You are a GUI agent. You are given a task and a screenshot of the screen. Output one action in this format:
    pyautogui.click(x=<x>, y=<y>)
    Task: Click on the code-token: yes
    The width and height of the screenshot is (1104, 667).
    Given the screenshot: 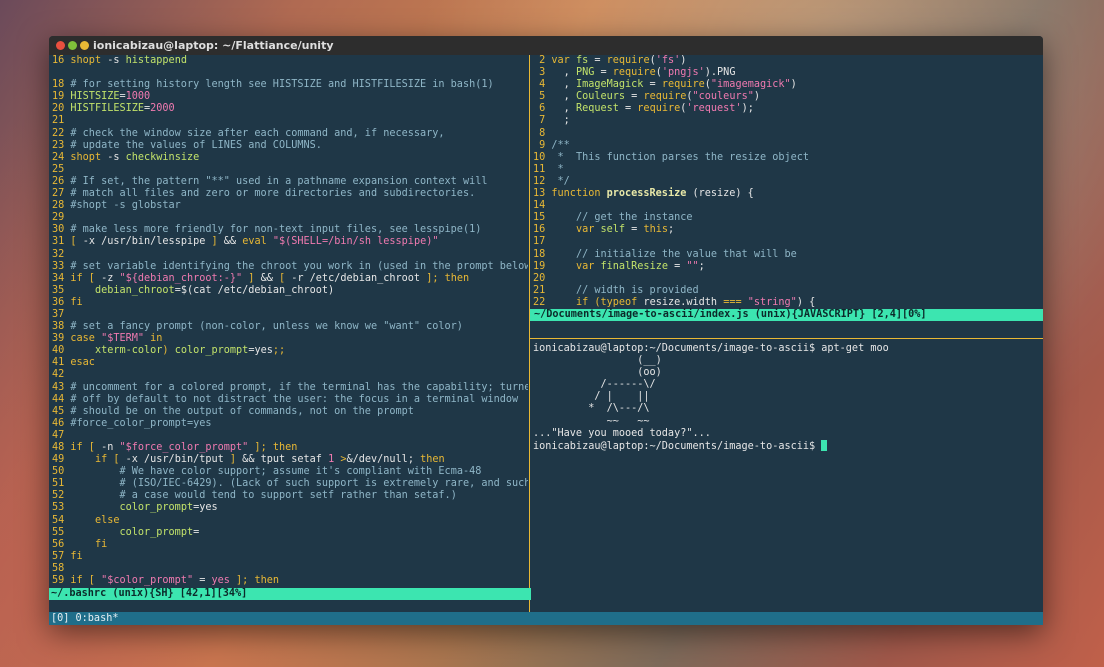 What is the action you would take?
    pyautogui.click(x=220, y=581)
    